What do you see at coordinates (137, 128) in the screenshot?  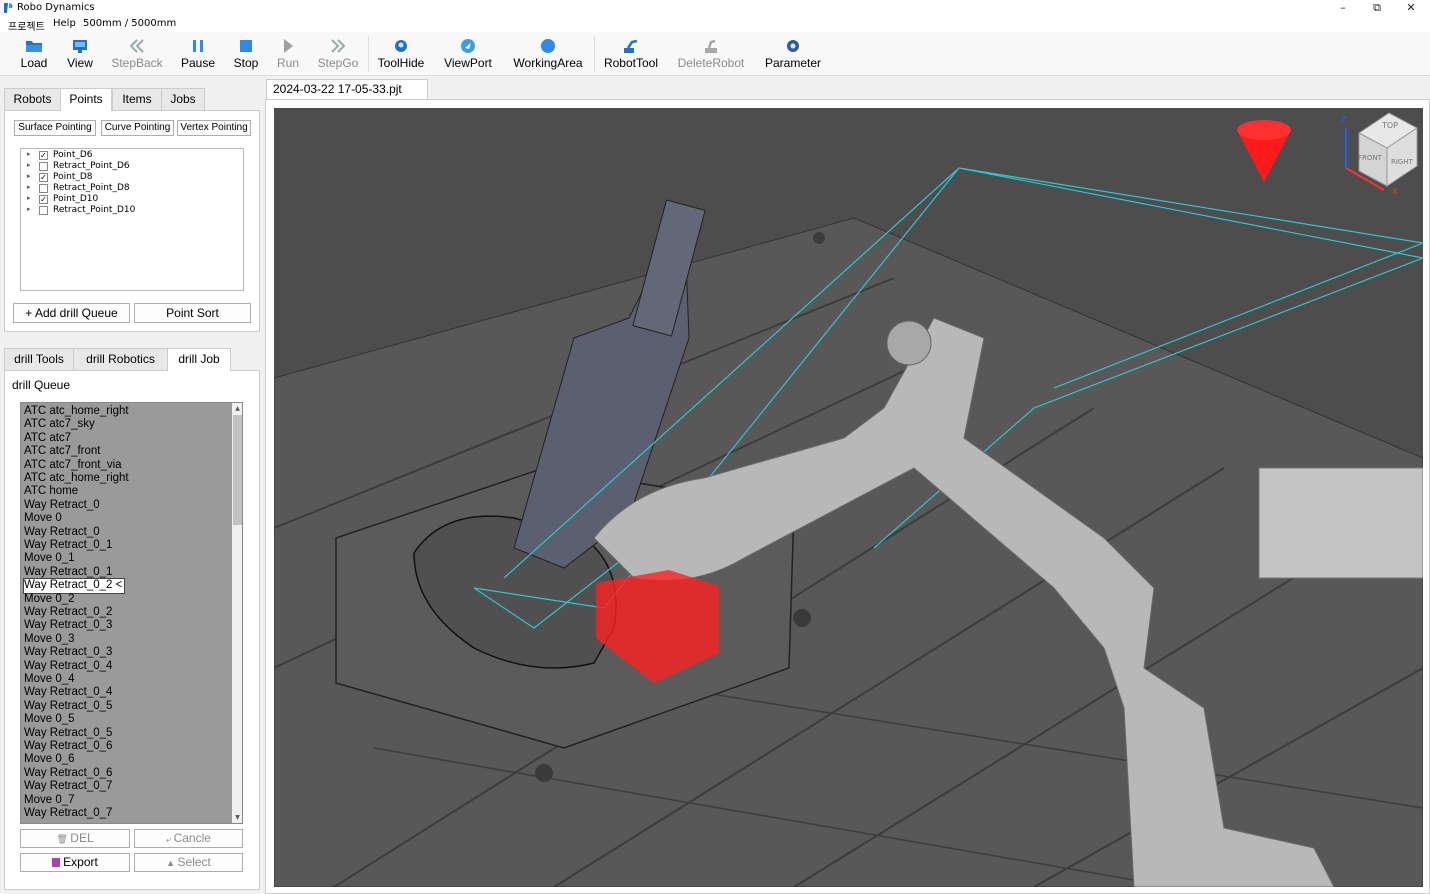 I see `curve-pointing-button: Curve Pointing` at bounding box center [137, 128].